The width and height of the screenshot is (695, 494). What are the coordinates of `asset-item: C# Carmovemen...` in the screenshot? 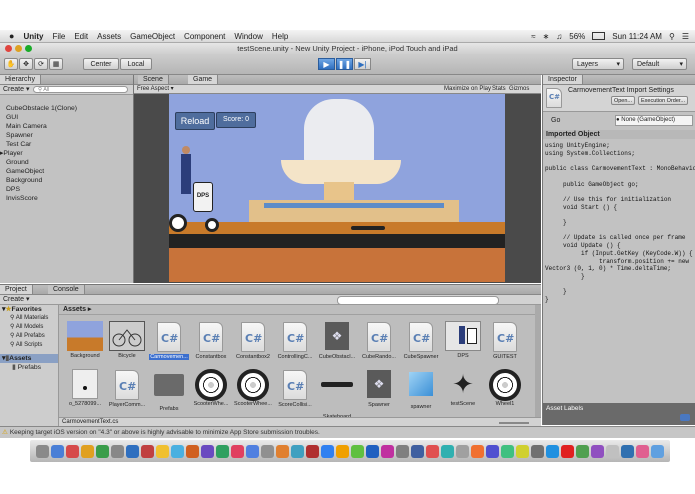 It's located at (169, 340).